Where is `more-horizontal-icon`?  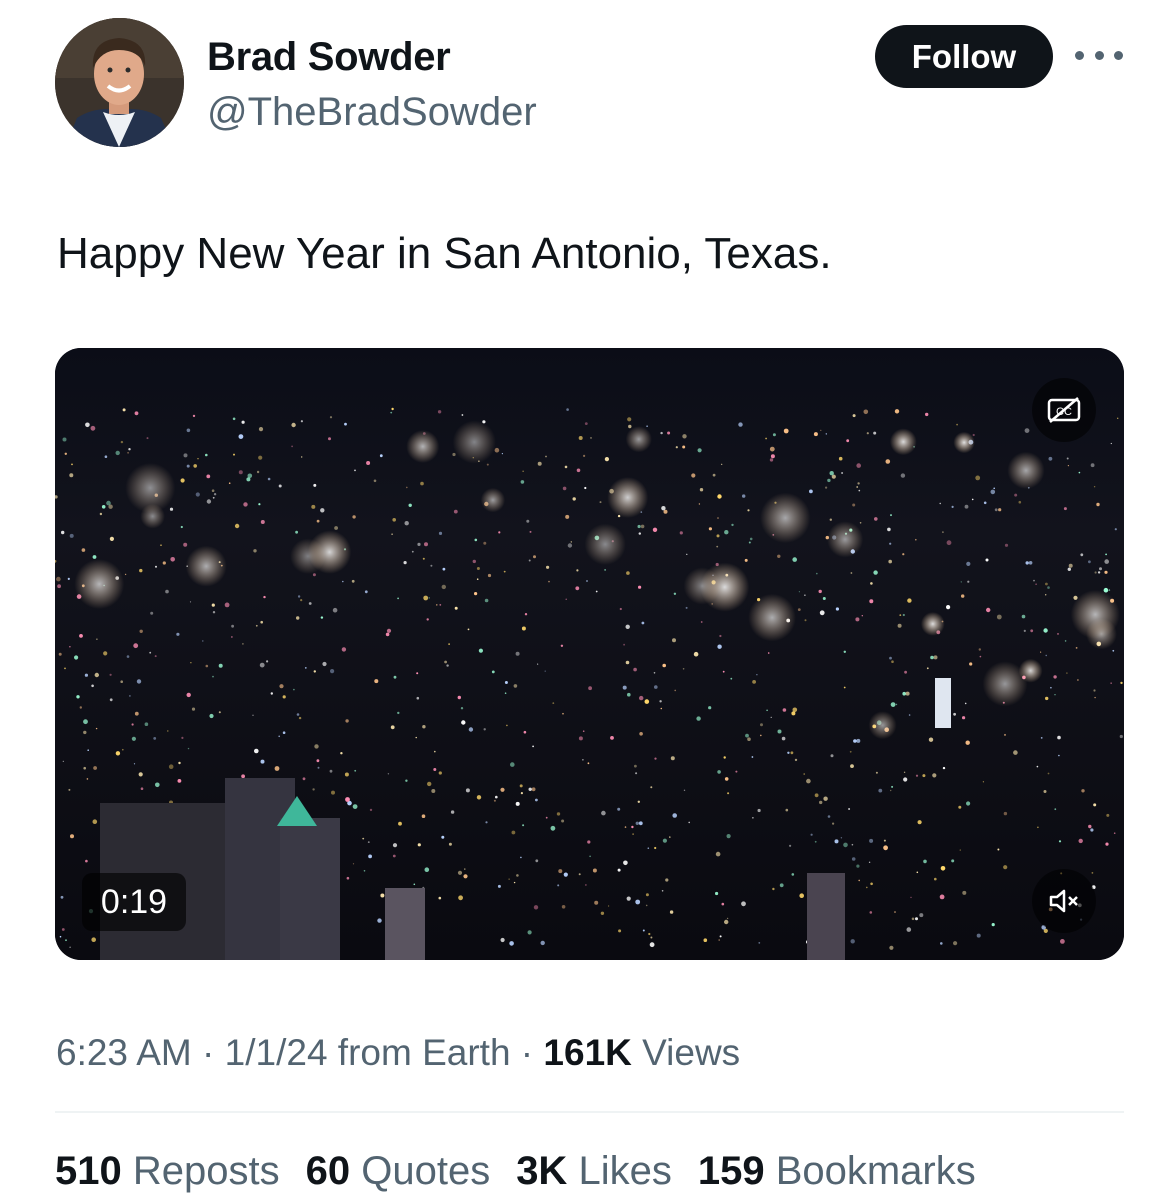 more-horizontal-icon is located at coordinates (1099, 55).